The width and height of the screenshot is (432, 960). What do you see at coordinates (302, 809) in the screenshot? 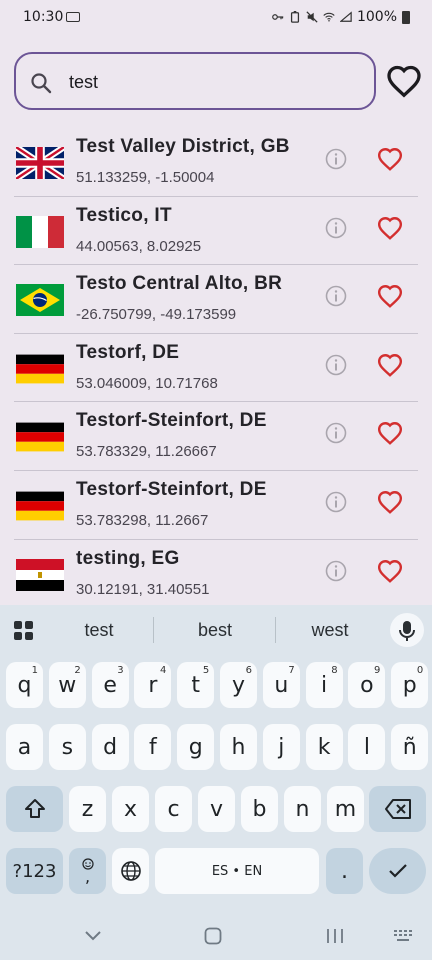
I see `key: n` at bounding box center [302, 809].